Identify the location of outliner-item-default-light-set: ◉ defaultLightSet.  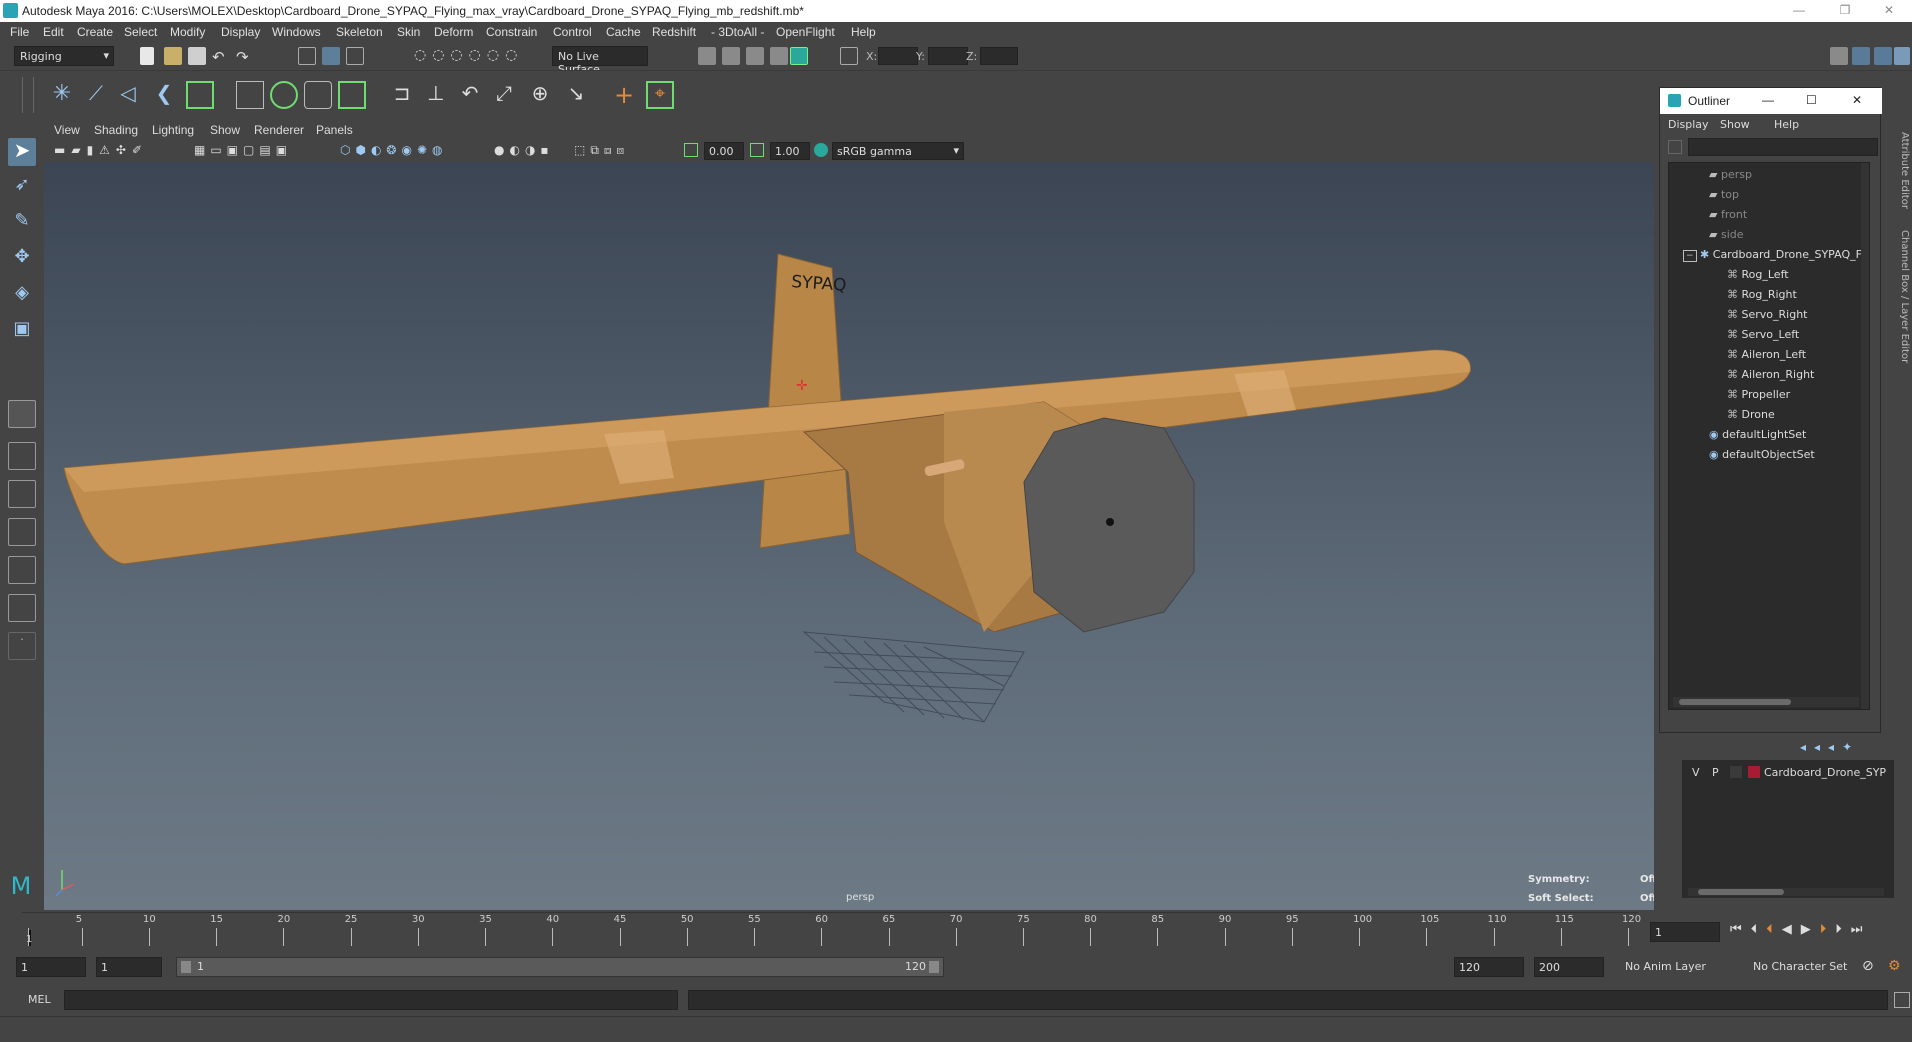
(1809, 435).